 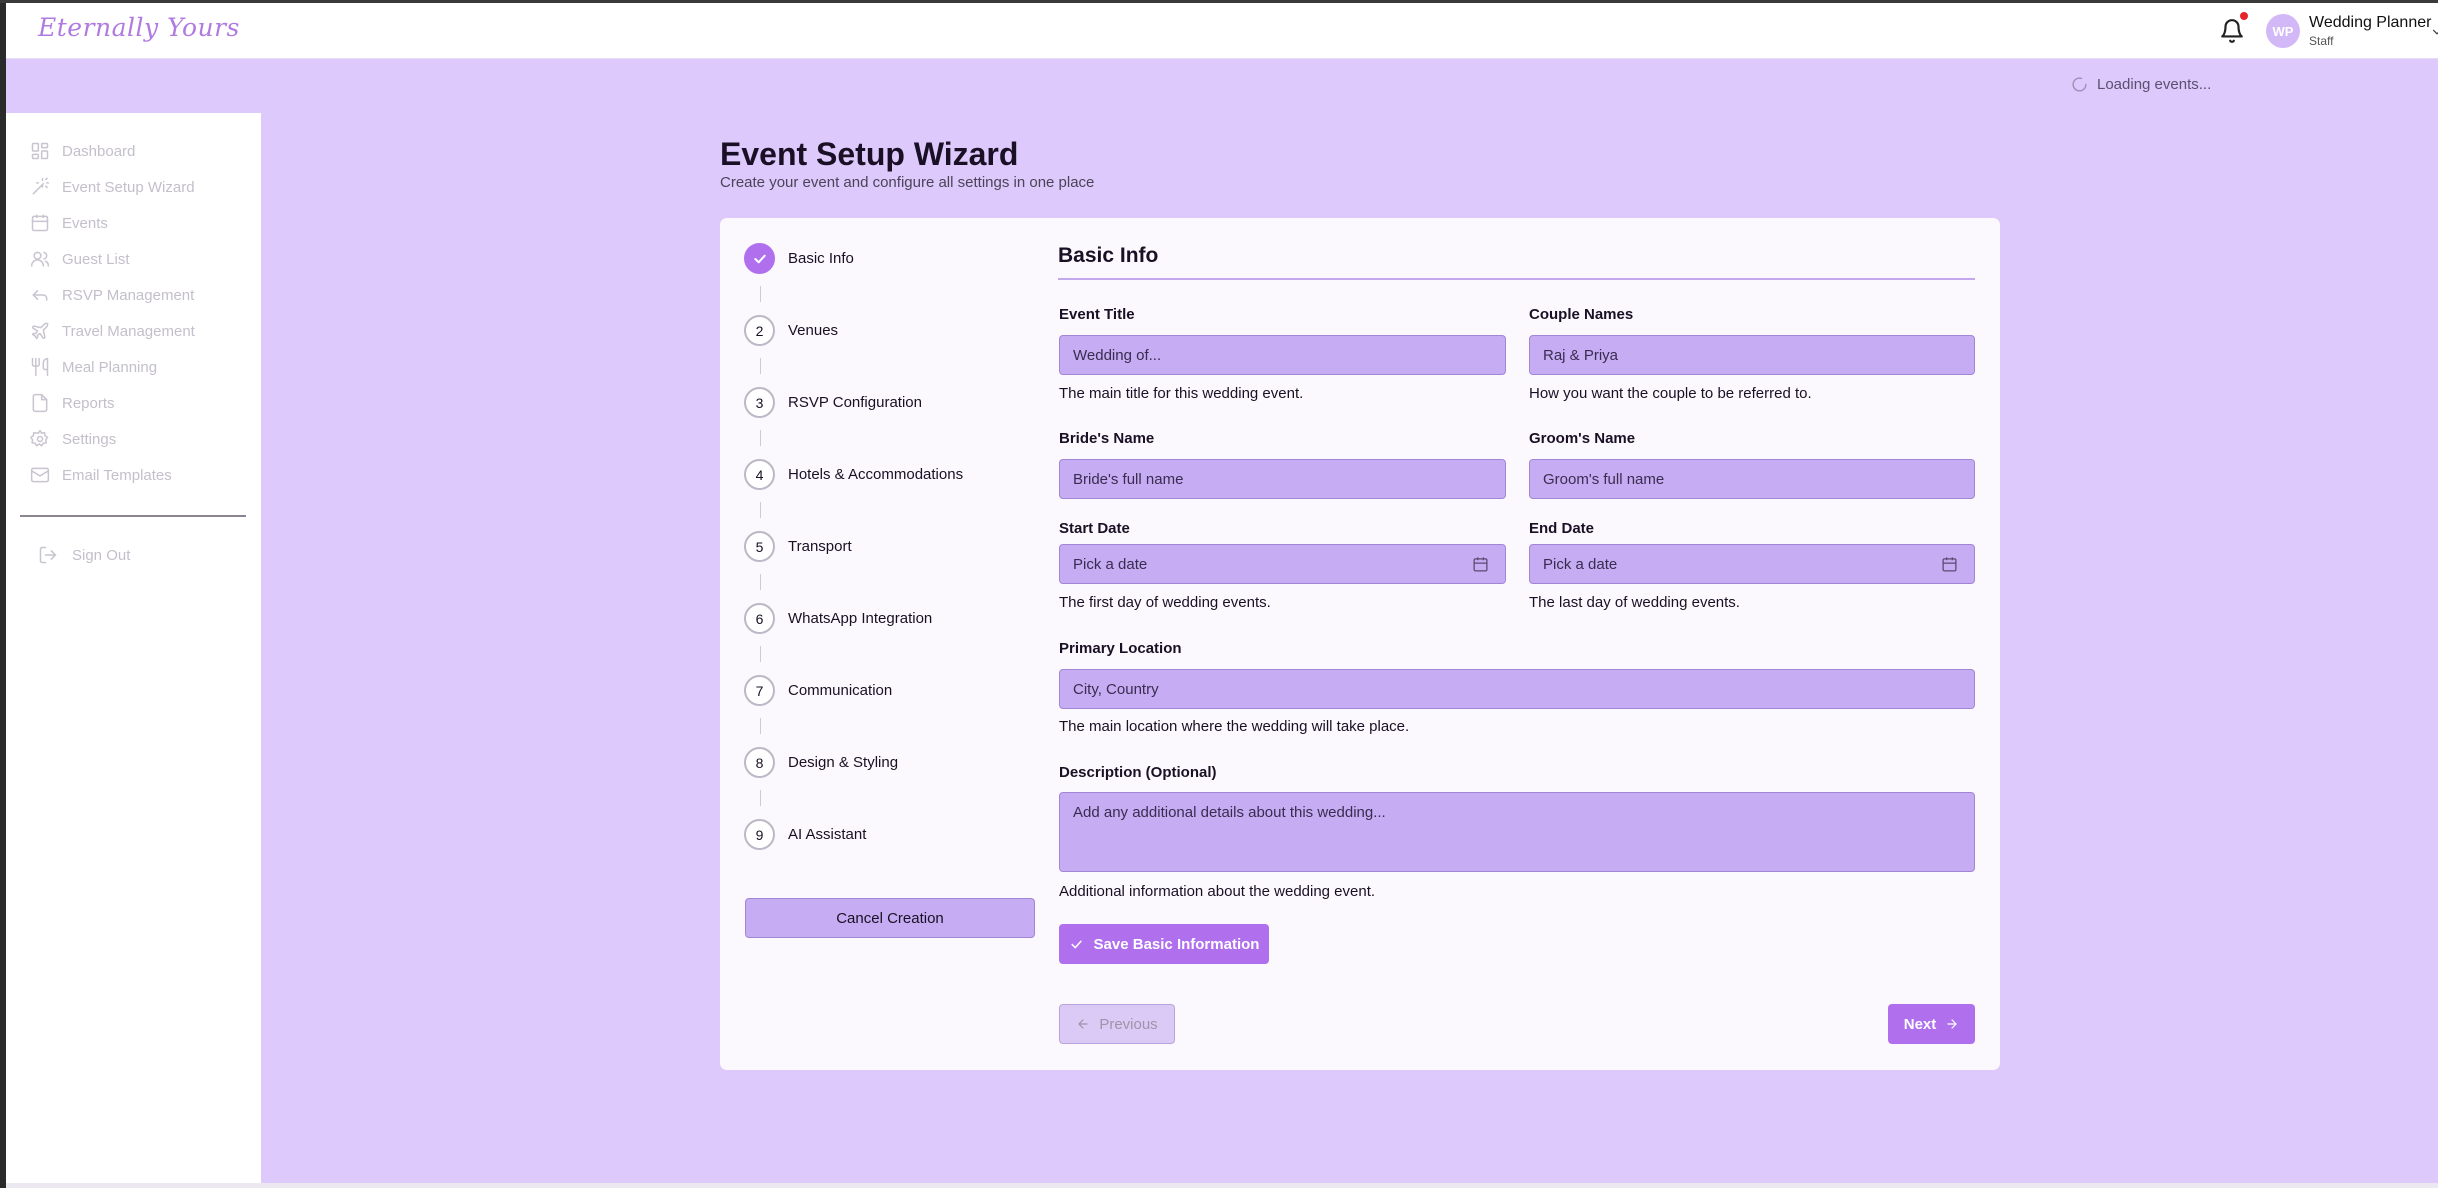 I want to click on sidebar-item-meal-planning: Meal Planning, so click(x=93, y=367).